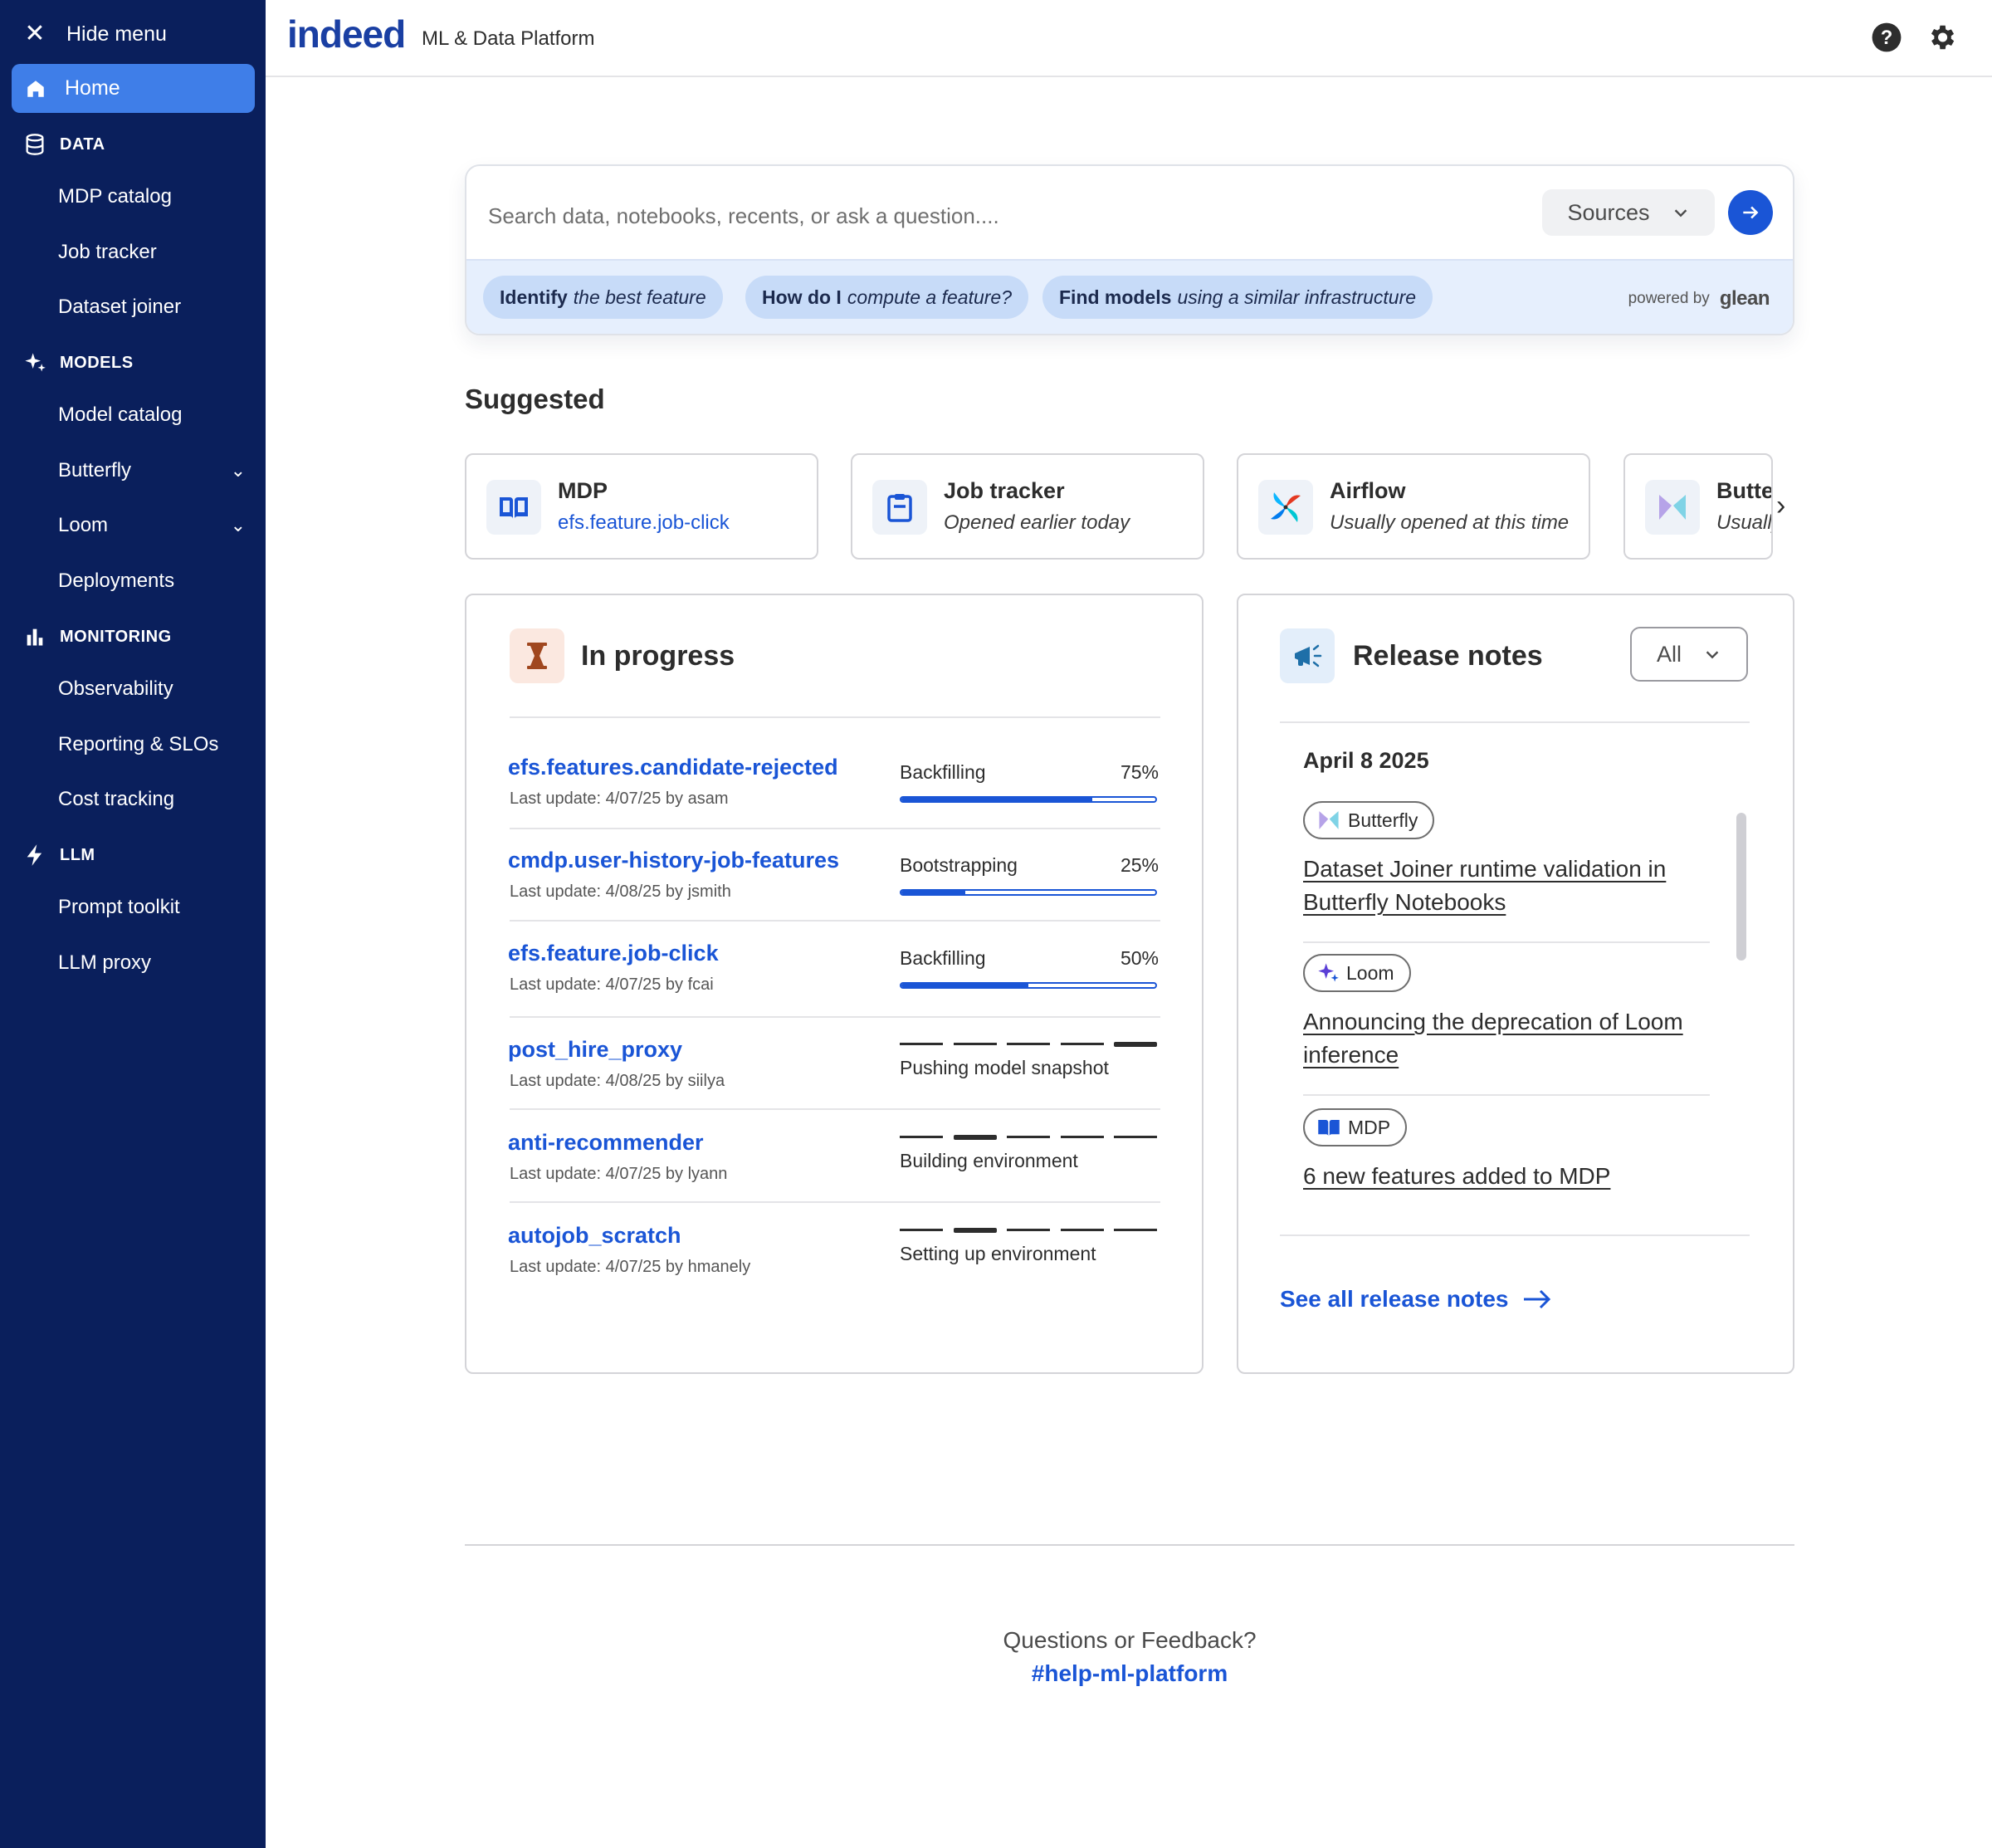 Image resolution: width=1992 pixels, height=1848 pixels. I want to click on job-meta: Last update: 4/07/25 by lyann, so click(619, 1174).